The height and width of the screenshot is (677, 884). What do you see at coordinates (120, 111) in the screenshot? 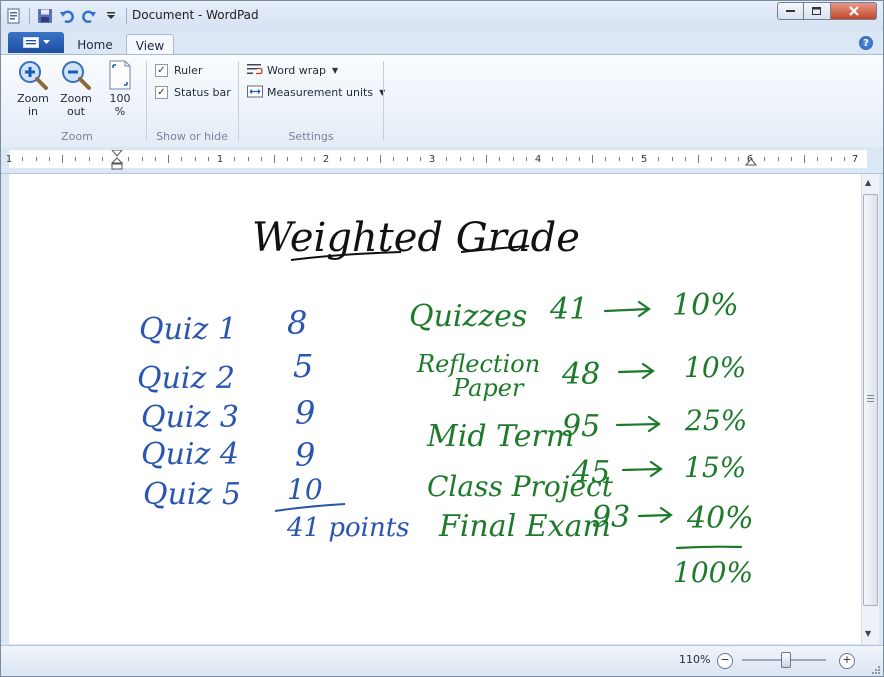
I see `zoom-100-label-2: %` at bounding box center [120, 111].